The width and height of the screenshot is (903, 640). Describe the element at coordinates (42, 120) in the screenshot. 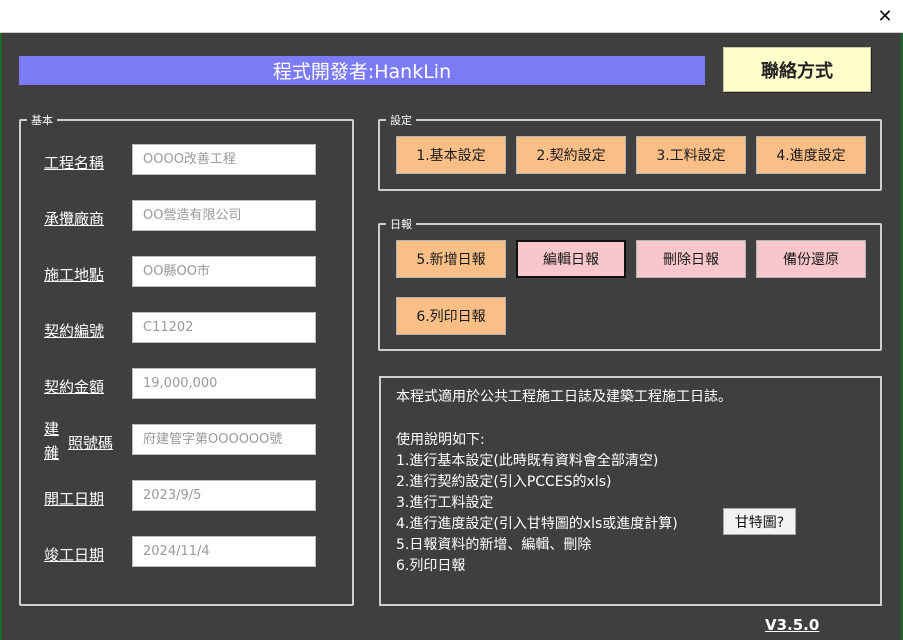

I see `basic-group-legend: 基本` at that location.